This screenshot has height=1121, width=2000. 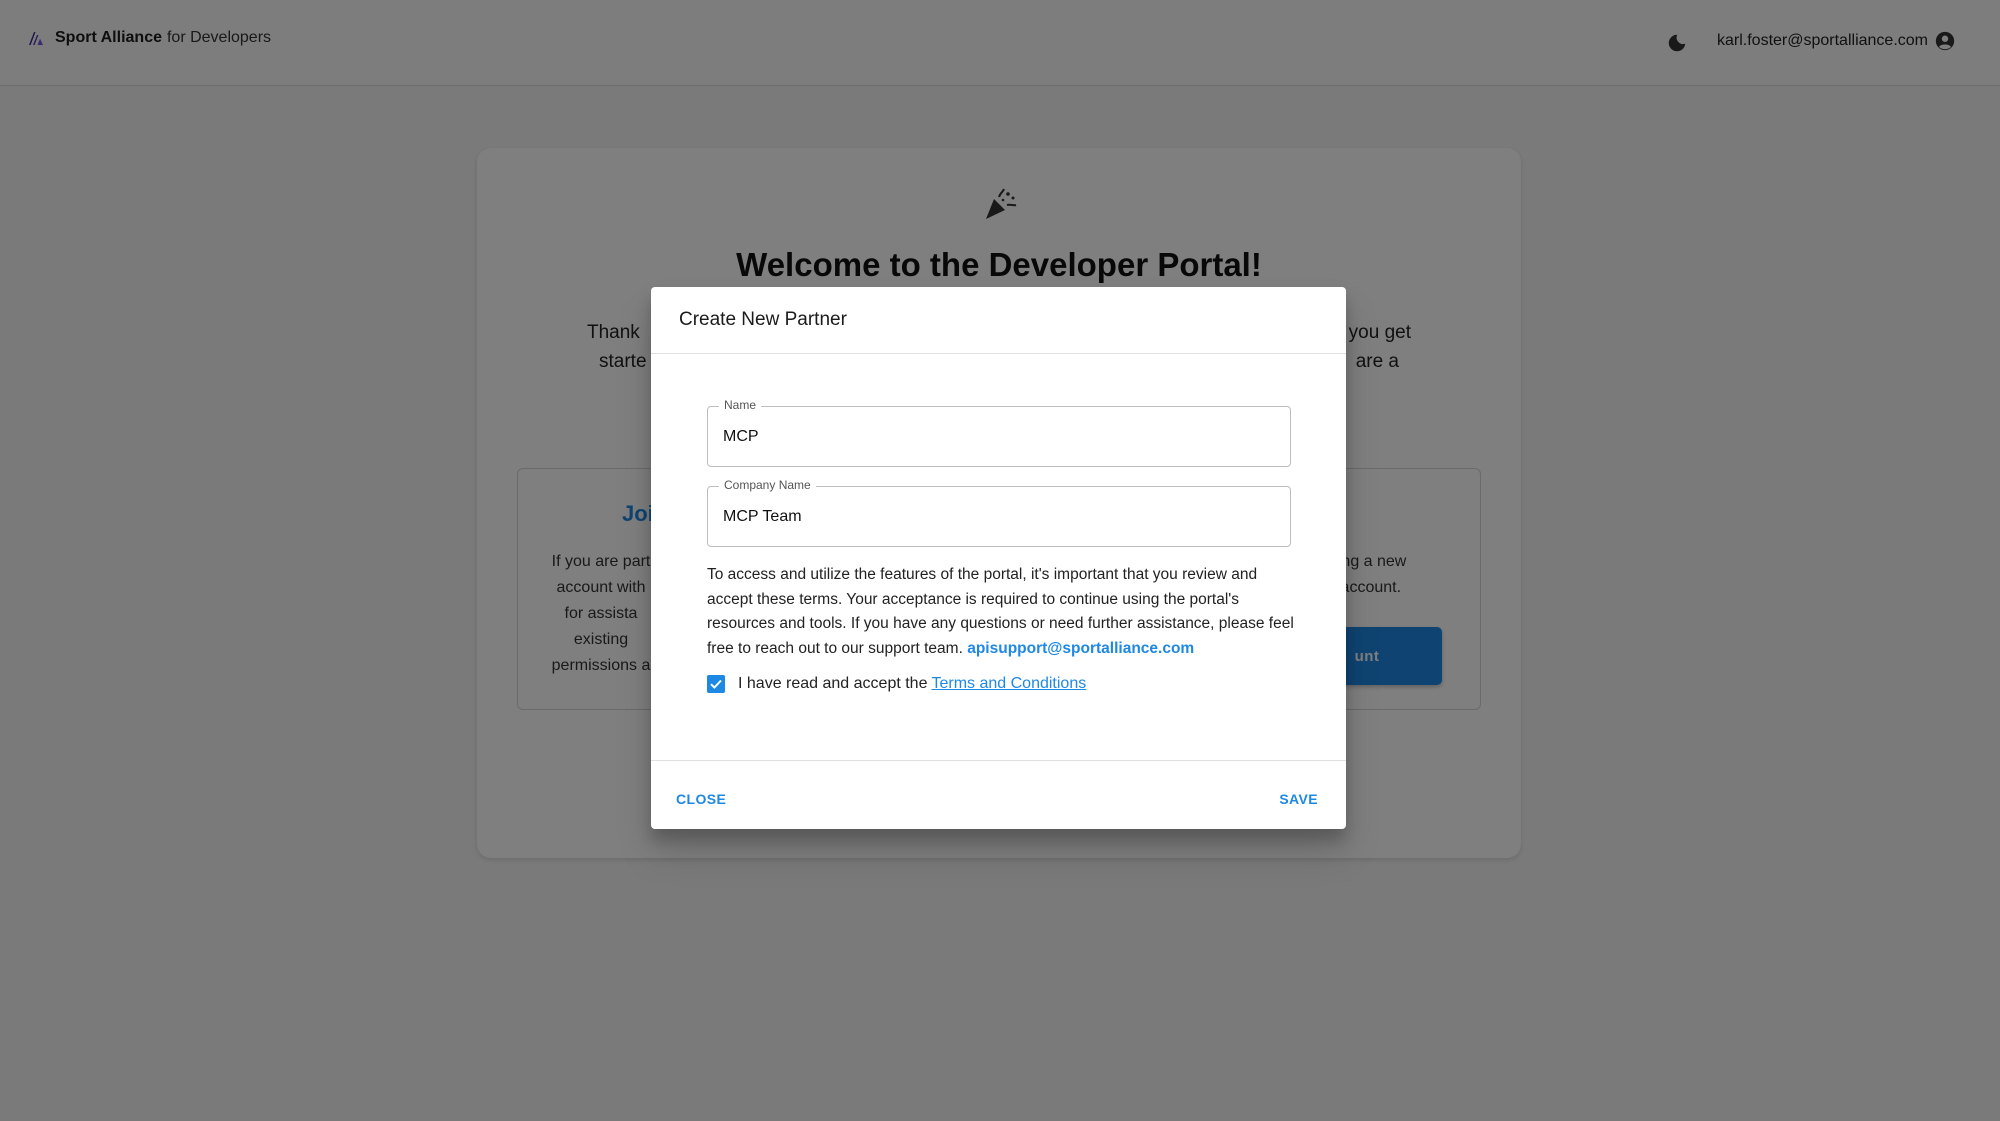 What do you see at coordinates (998, 353) in the screenshot?
I see `dialog-divider` at bounding box center [998, 353].